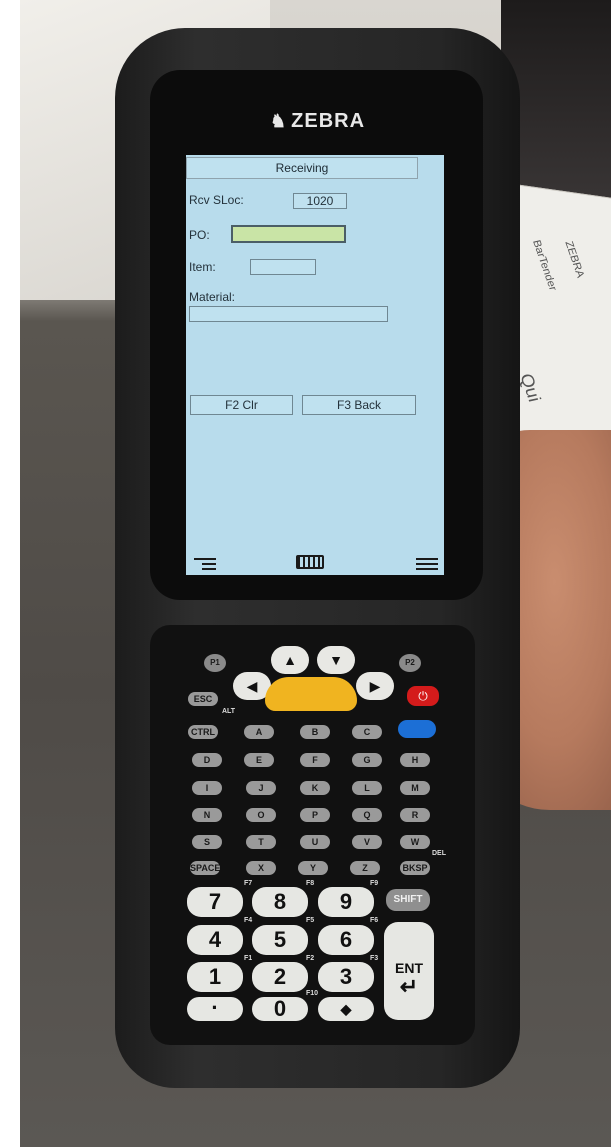 The image size is (611, 1147). I want to click on key-s: S, so click(207, 842).